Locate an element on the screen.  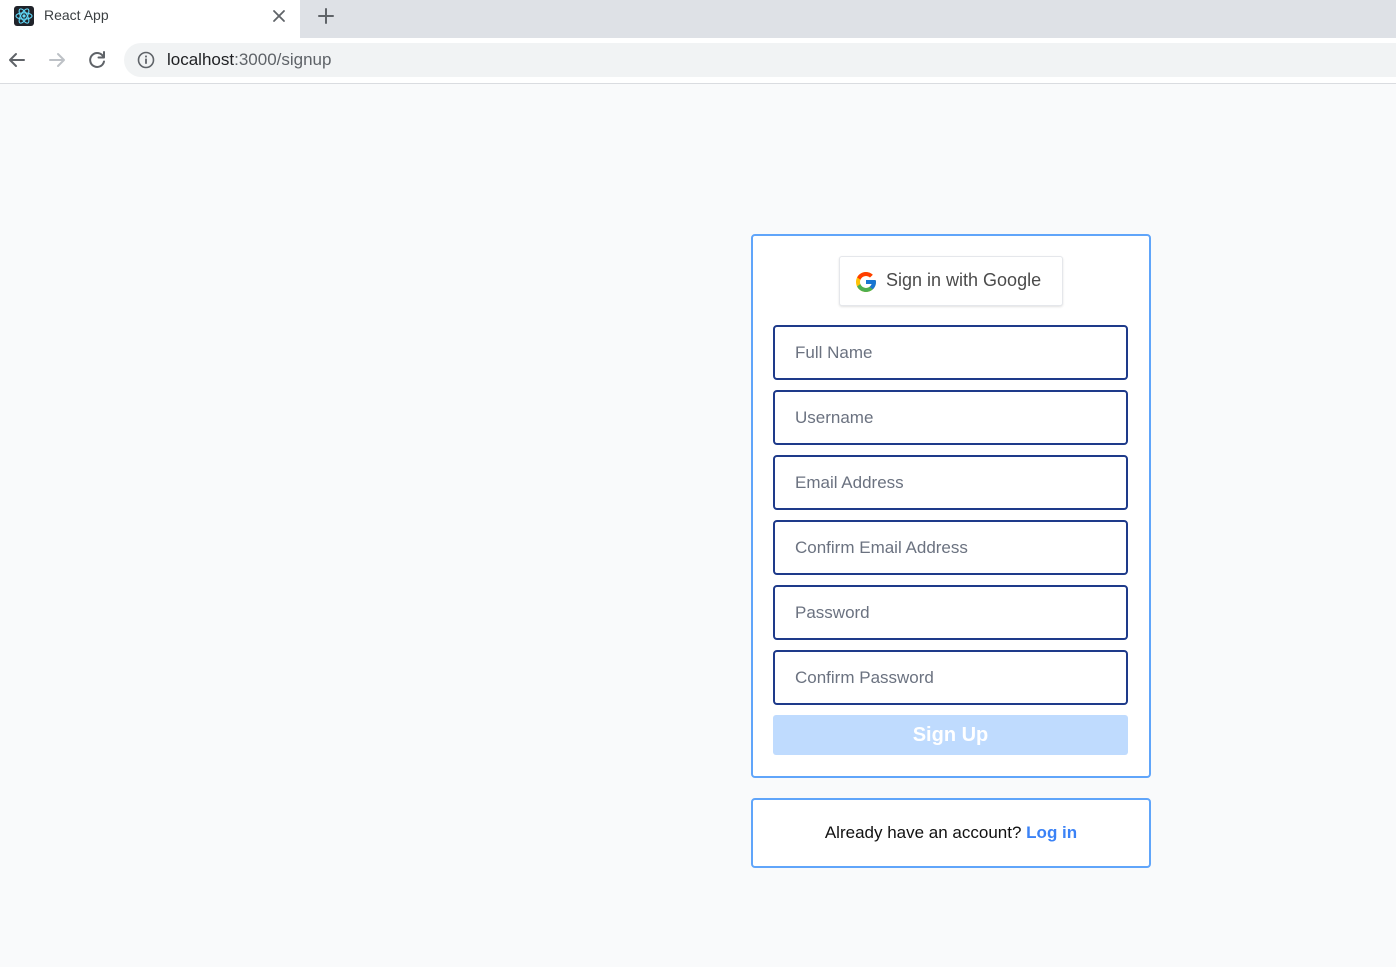
full-name-input is located at coordinates (950, 352).